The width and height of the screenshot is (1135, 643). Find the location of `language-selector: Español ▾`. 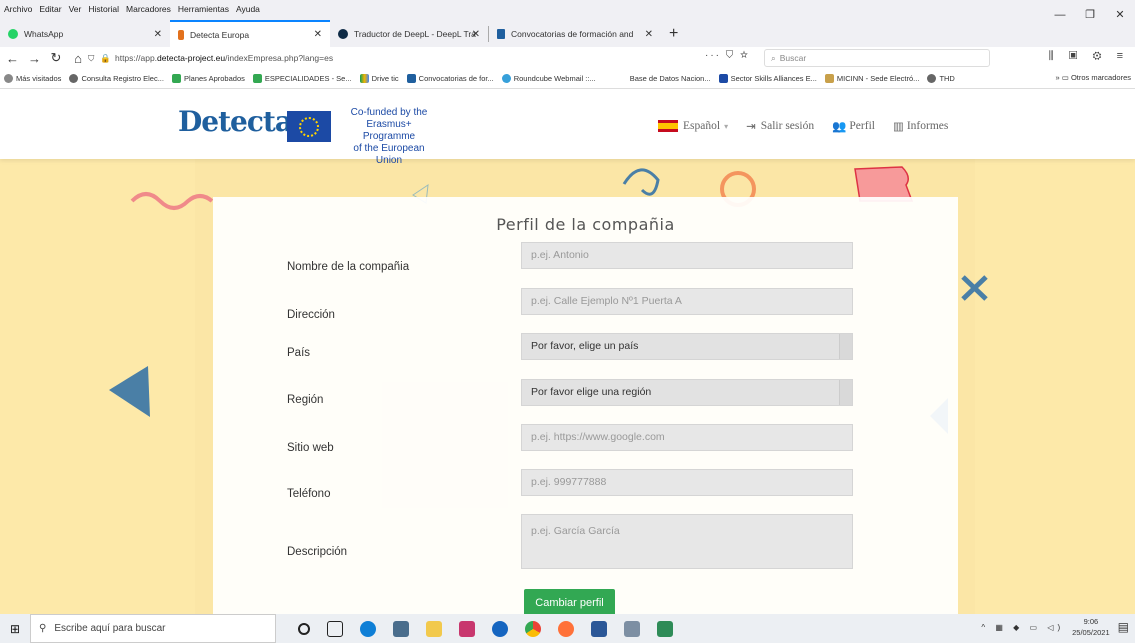

language-selector: Español ▾ is located at coordinates (693, 126).